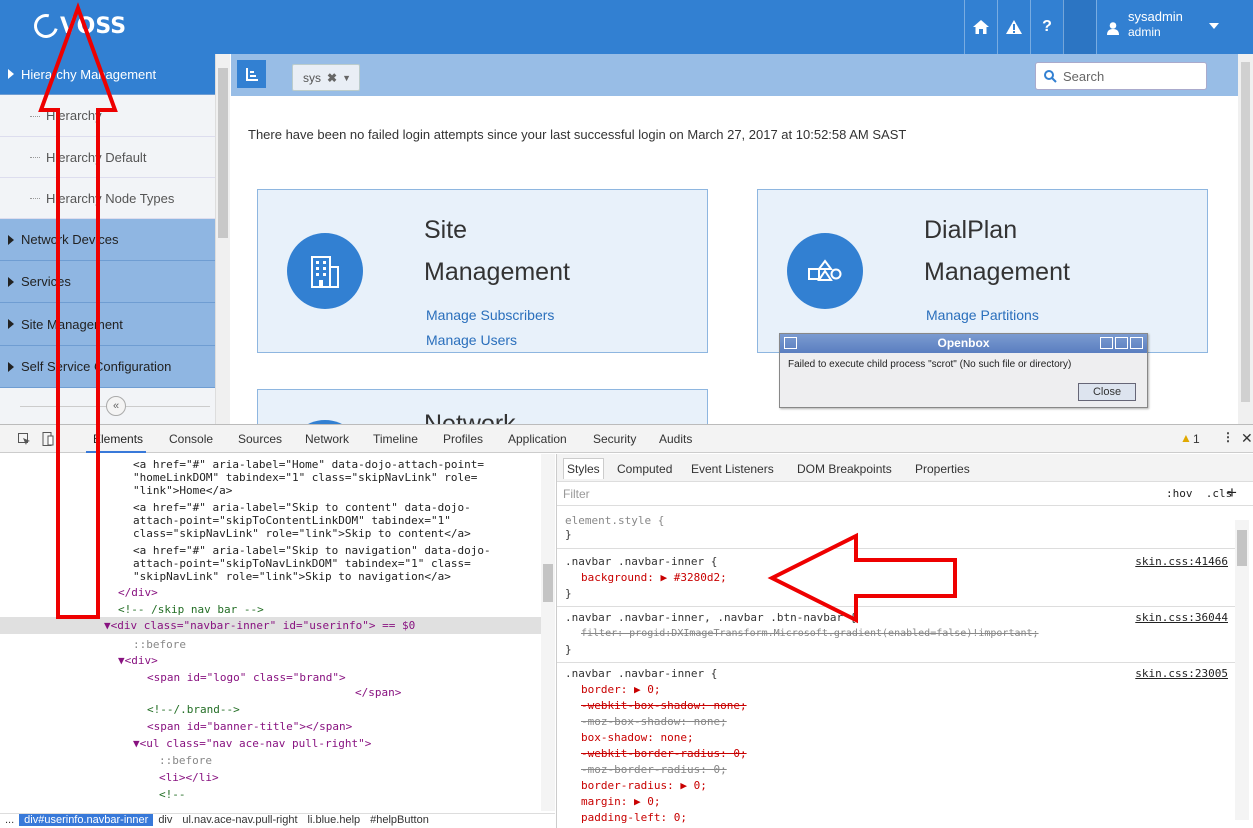 The height and width of the screenshot is (828, 1253). Describe the element at coordinates (675, 439) in the screenshot. I see `tab-audits: Audits` at that location.